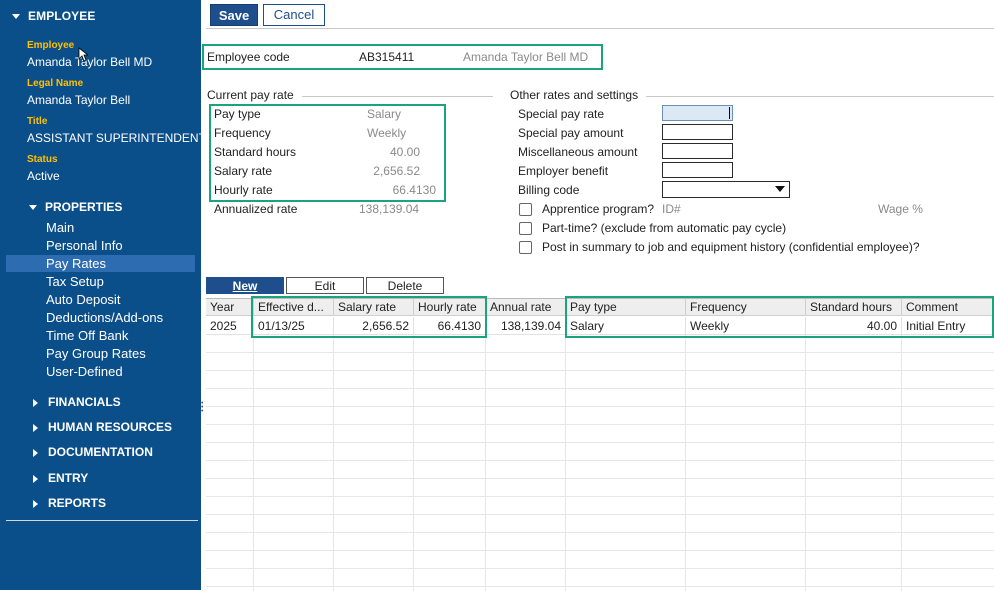 This screenshot has height=591, width=994. What do you see at coordinates (900, 209) in the screenshot?
I see `wage-label: Wage %` at bounding box center [900, 209].